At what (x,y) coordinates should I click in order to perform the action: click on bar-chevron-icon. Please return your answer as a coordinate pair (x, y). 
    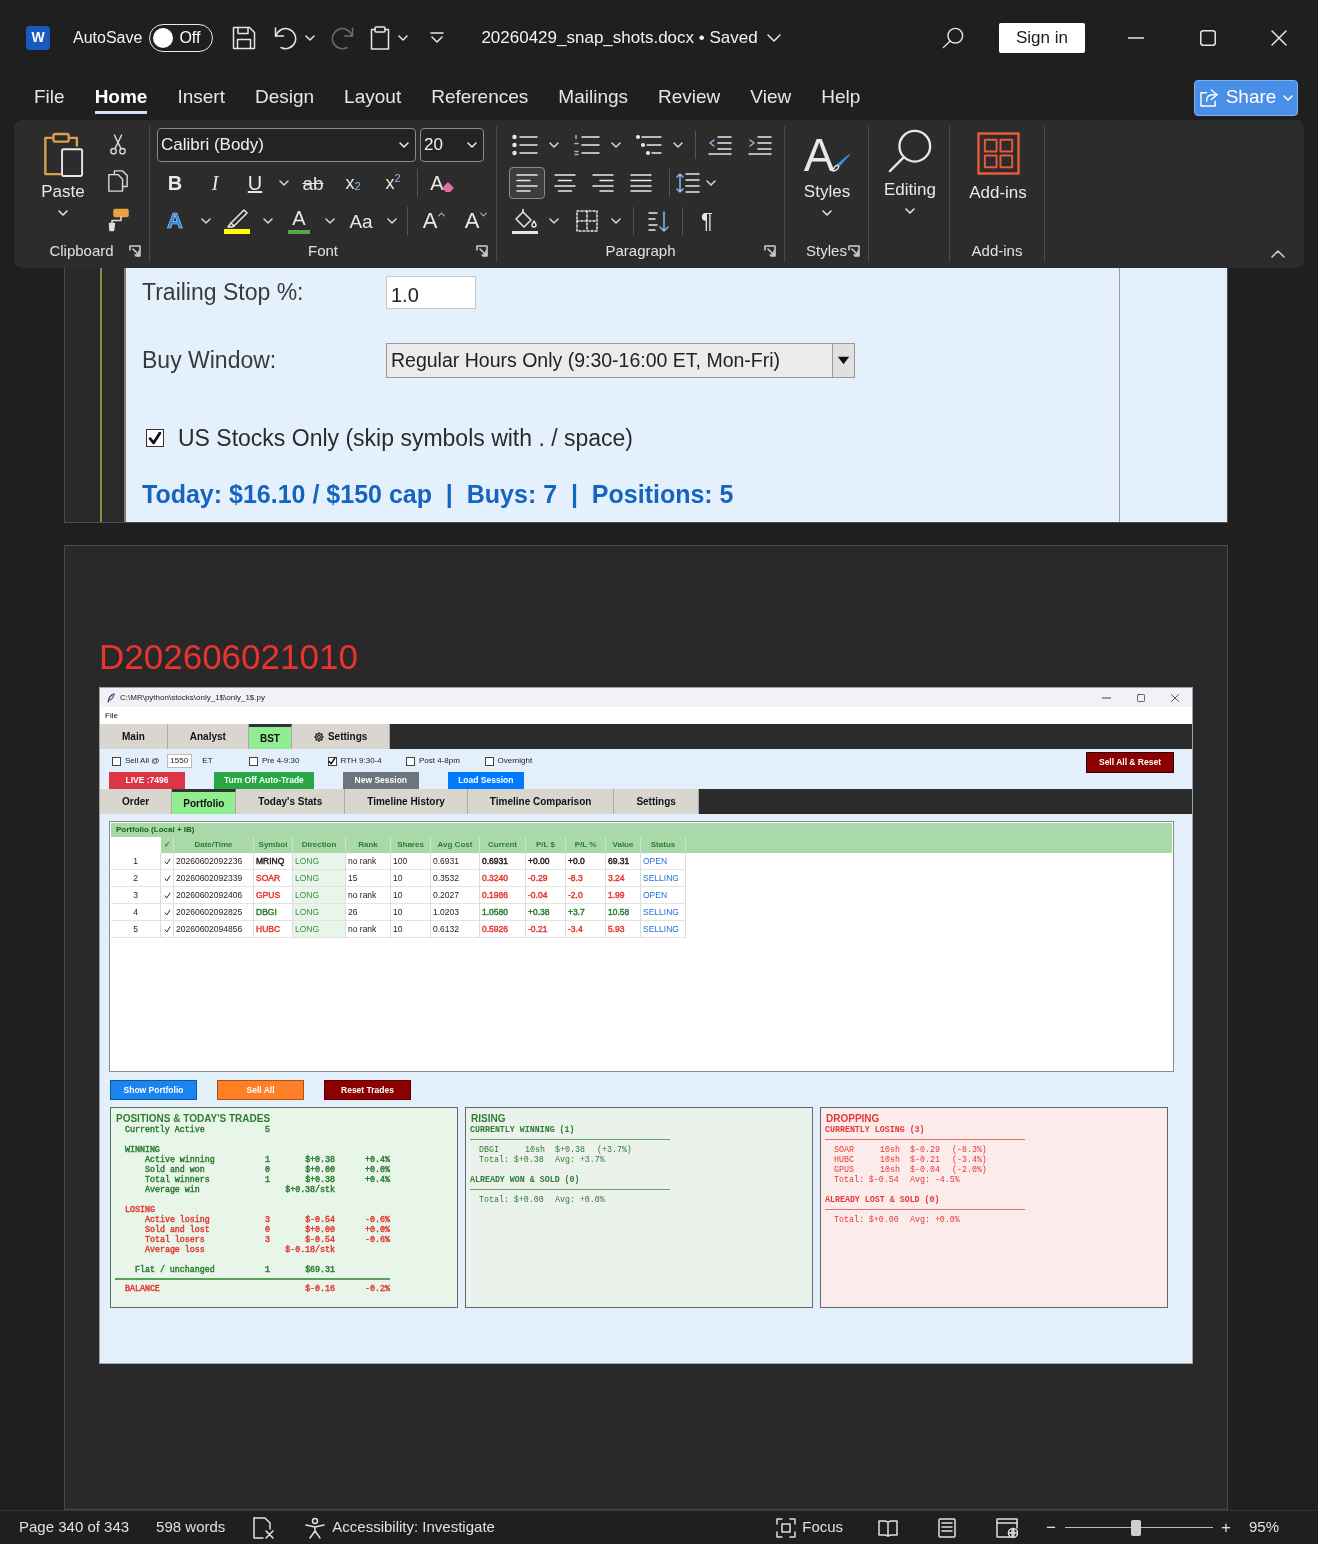
    Looking at the image, I should click on (437, 37).